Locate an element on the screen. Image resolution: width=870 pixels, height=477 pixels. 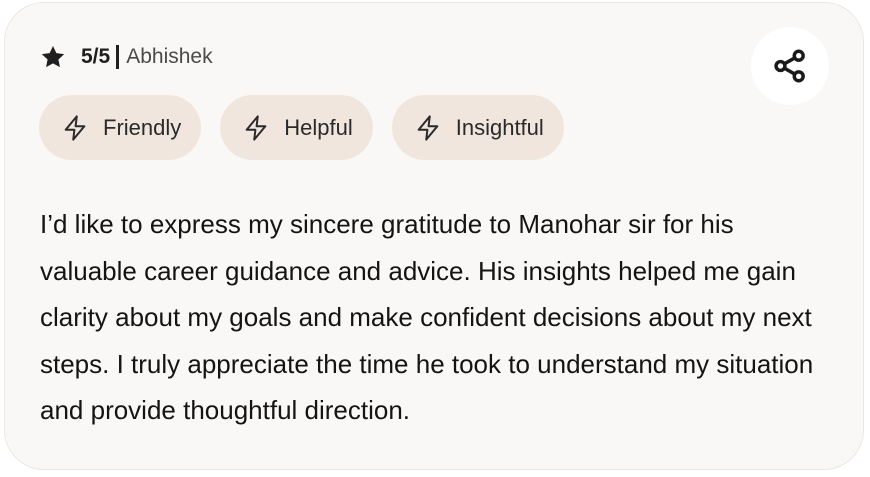
review-header: 5/5 Abhishek is located at coordinates (126, 57).